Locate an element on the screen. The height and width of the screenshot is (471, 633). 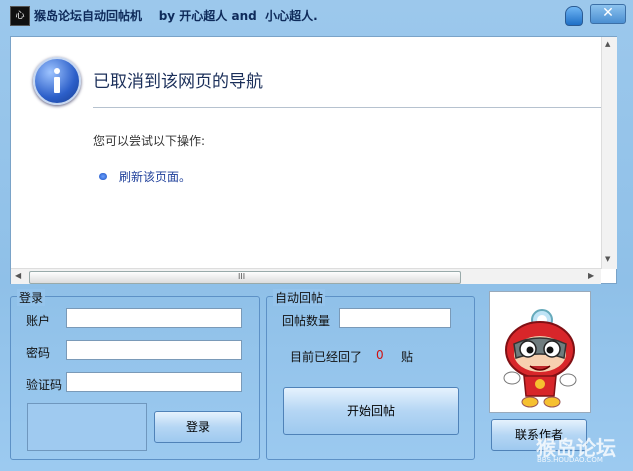
scroll-up-icon: ▲ is located at coordinates (607, 44).